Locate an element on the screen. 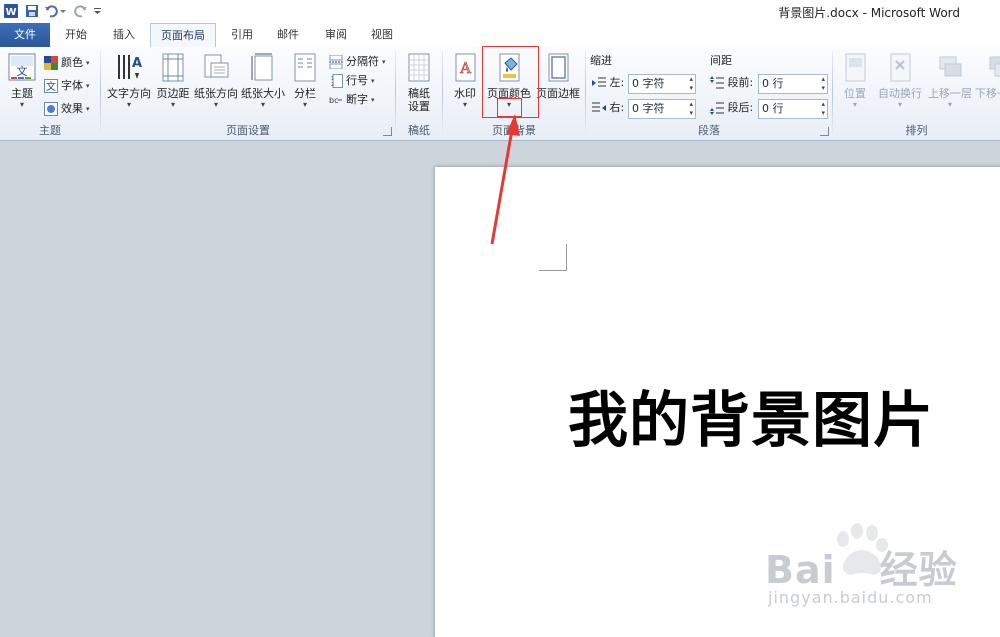  text-direction-icon: A is located at coordinates (129, 68).